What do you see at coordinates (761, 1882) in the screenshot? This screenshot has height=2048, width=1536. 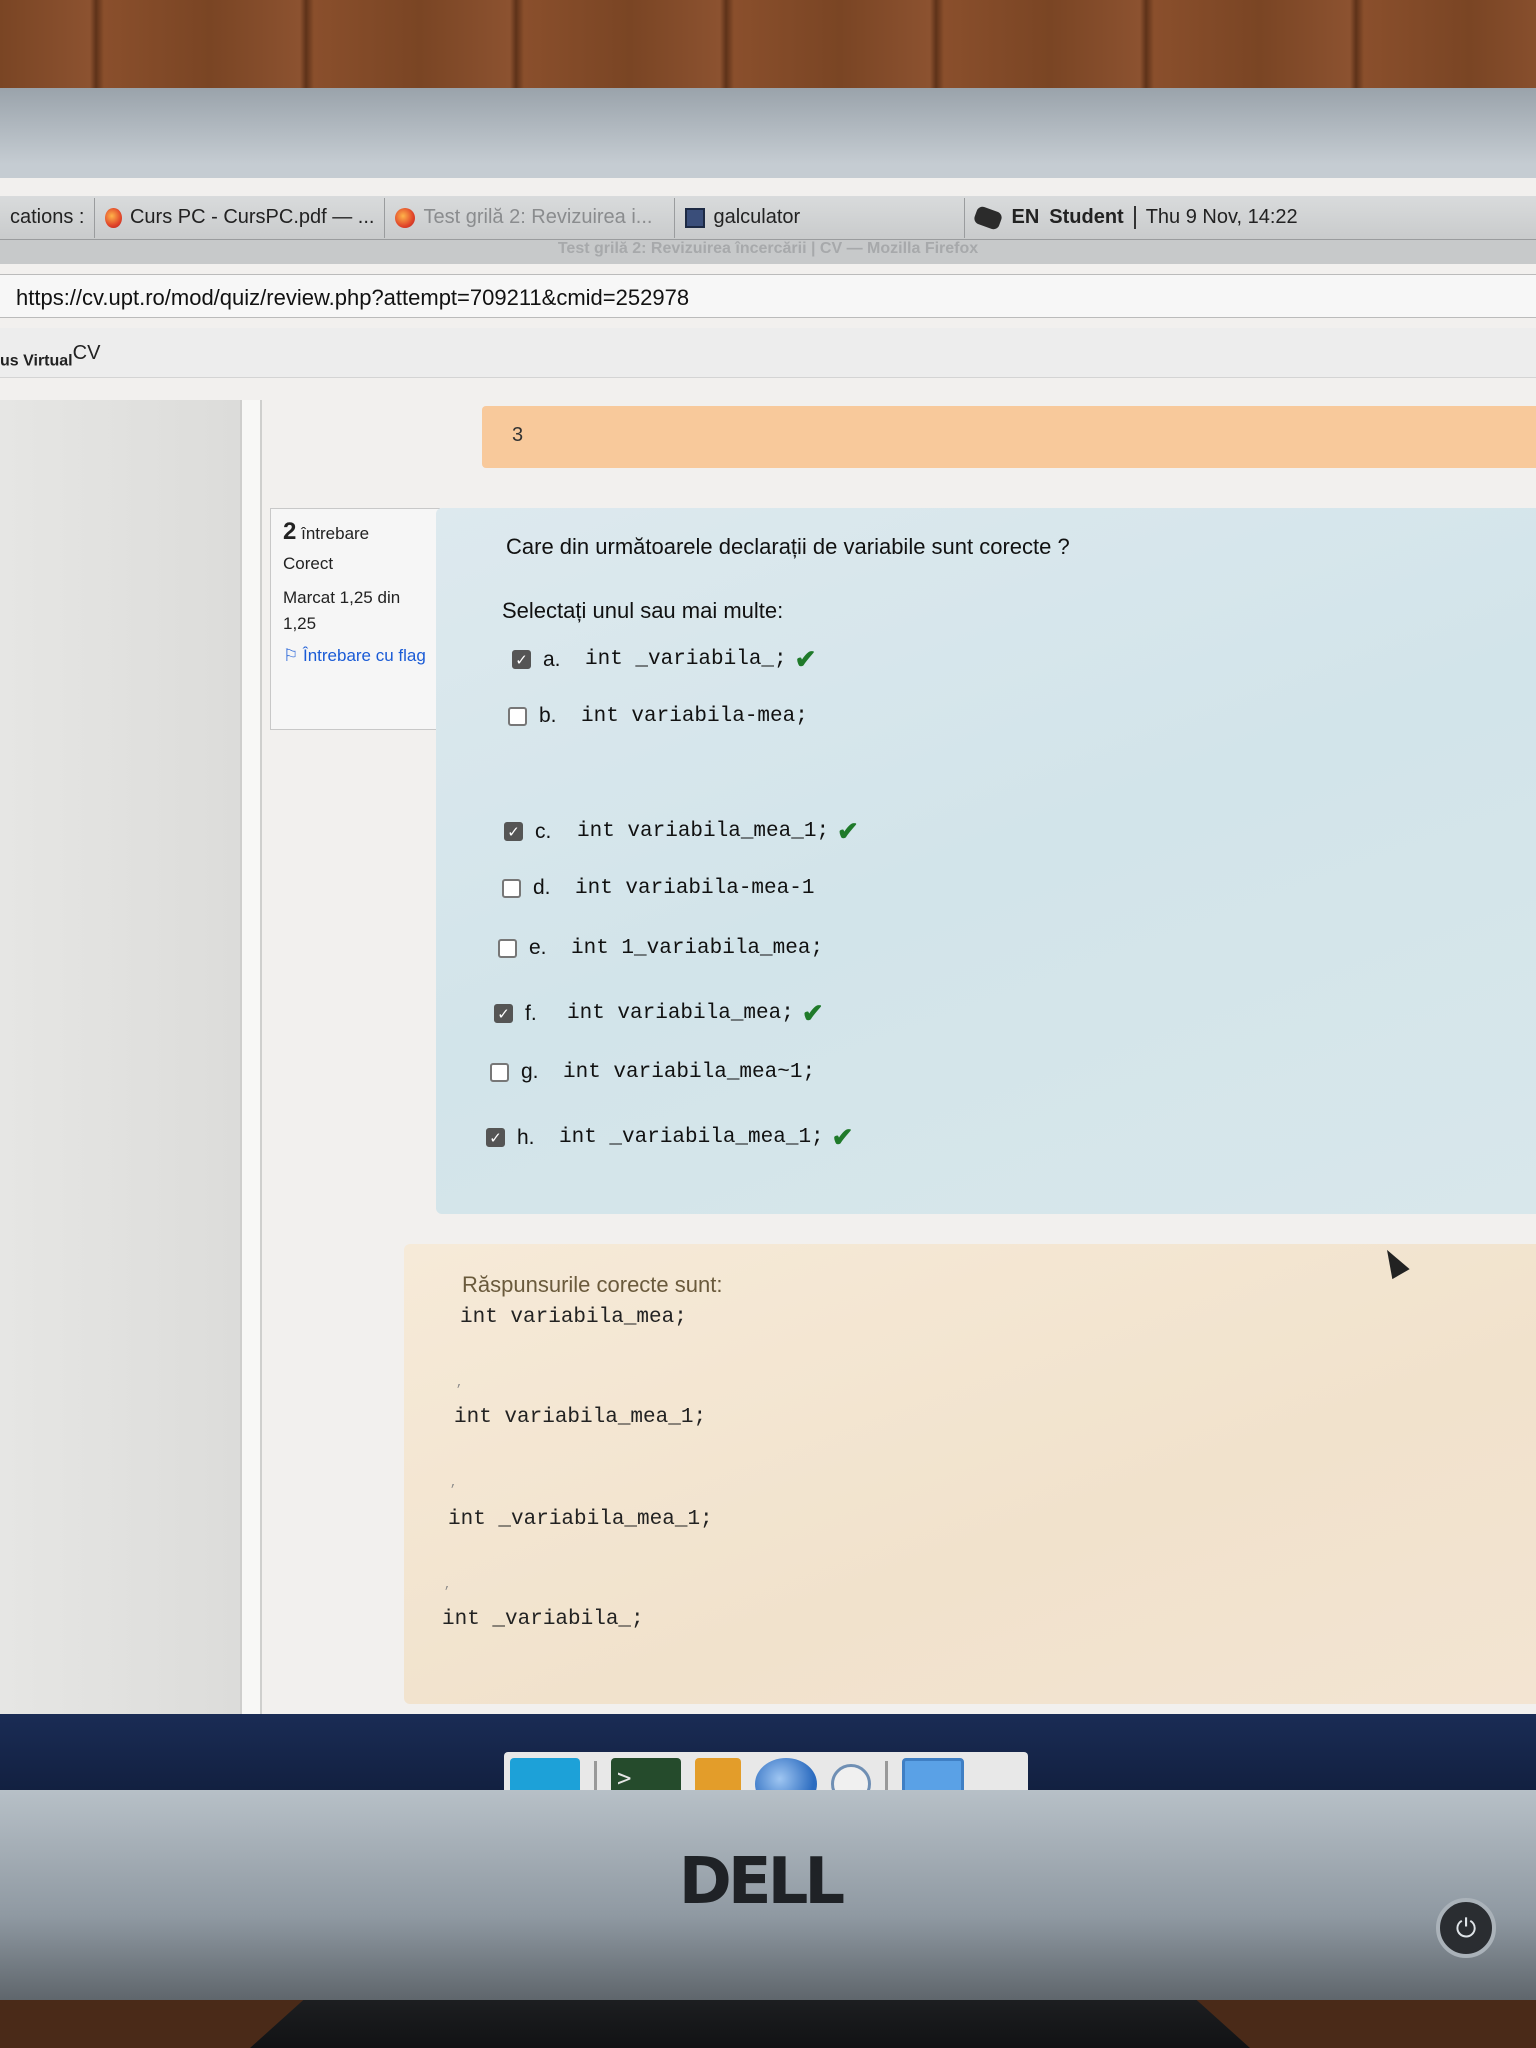 I see `monitor-brand-logo: DELL` at bounding box center [761, 1882].